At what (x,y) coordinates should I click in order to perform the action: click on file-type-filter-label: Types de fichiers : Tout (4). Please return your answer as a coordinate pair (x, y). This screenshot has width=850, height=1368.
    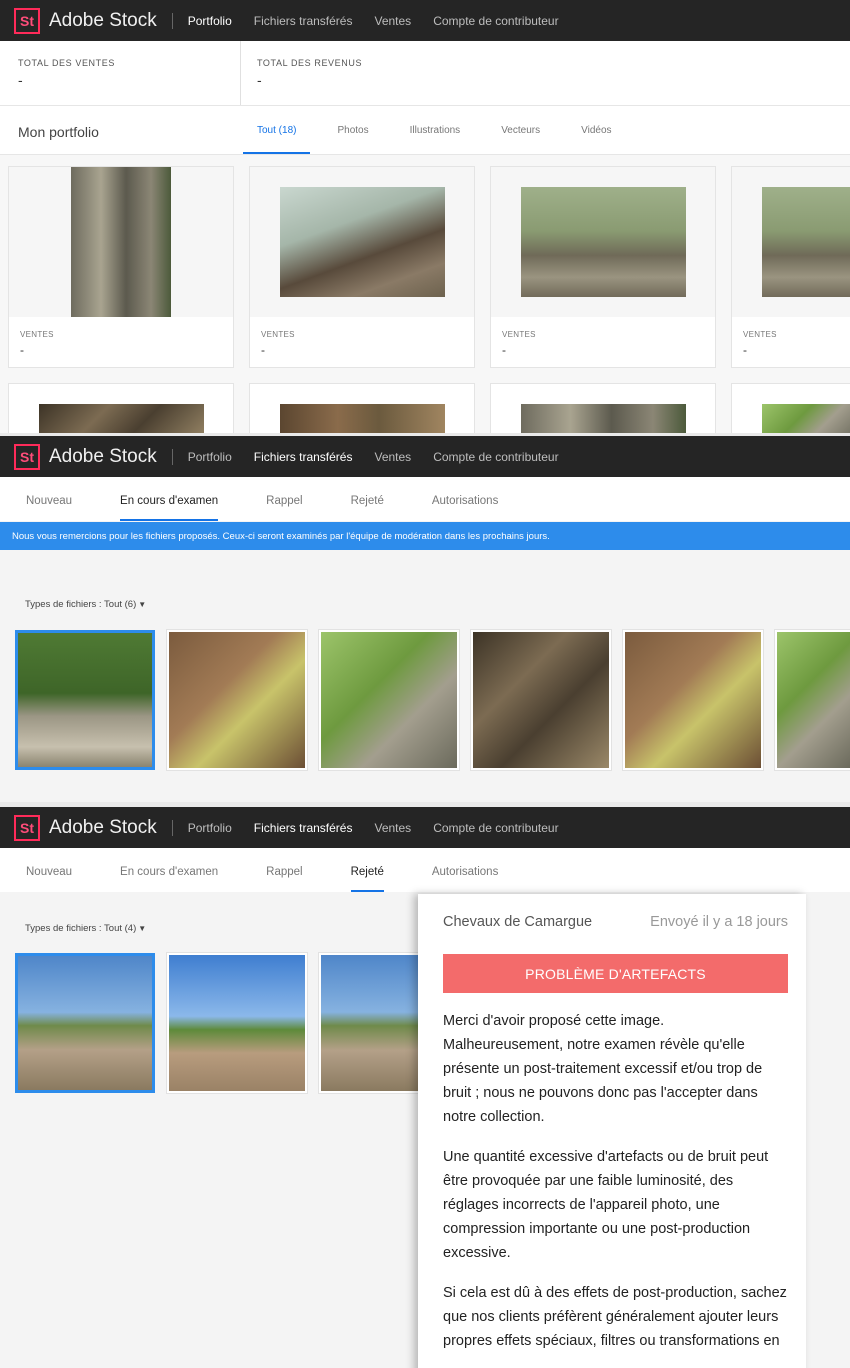
    Looking at the image, I should click on (81, 928).